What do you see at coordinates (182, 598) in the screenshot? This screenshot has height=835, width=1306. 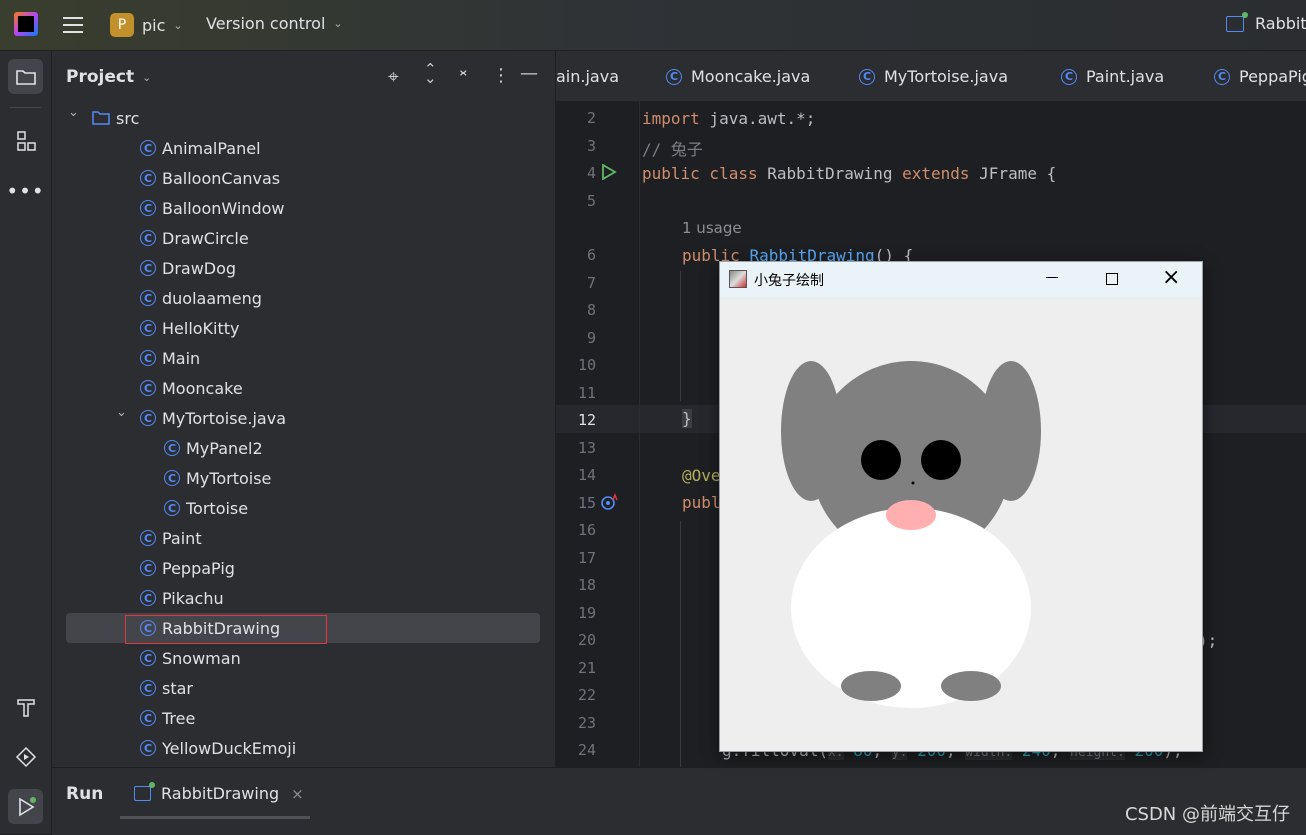 I see `tree-item: C Pikachu` at bounding box center [182, 598].